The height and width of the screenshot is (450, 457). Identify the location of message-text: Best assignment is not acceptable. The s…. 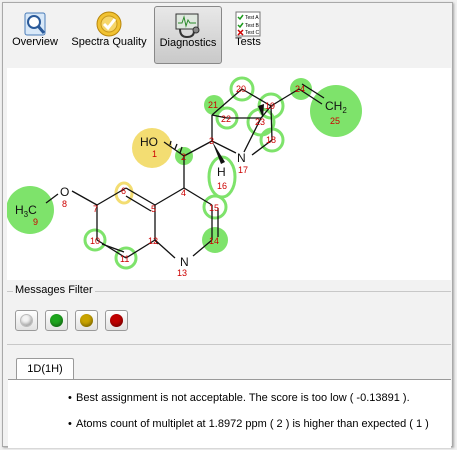
(243, 398).